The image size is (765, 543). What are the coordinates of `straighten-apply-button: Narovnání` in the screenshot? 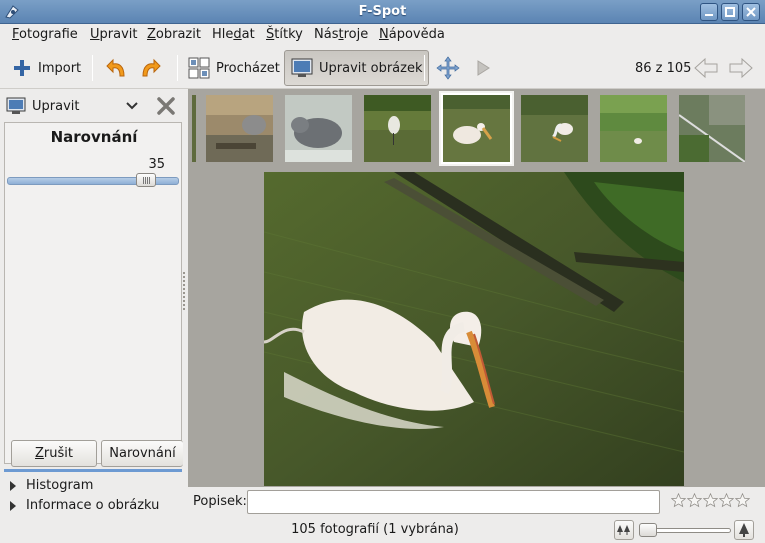 It's located at (142, 453).